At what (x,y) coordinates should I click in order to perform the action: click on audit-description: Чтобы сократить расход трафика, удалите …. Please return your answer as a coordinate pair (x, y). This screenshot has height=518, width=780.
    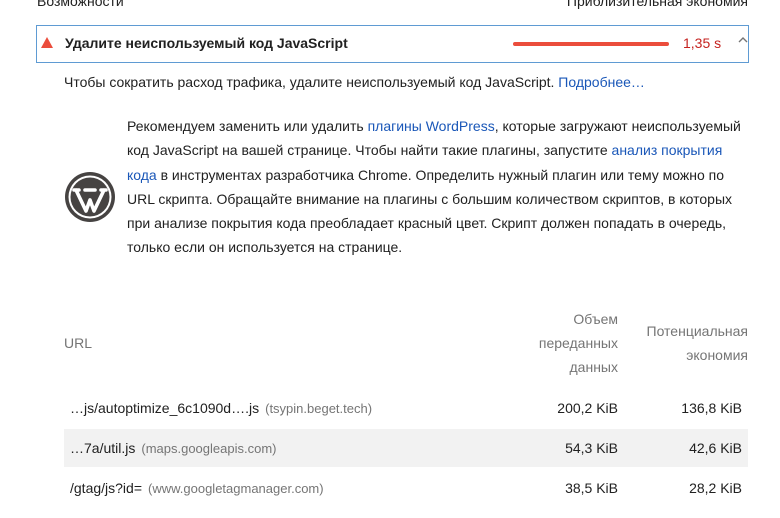
    Looking at the image, I should click on (354, 82).